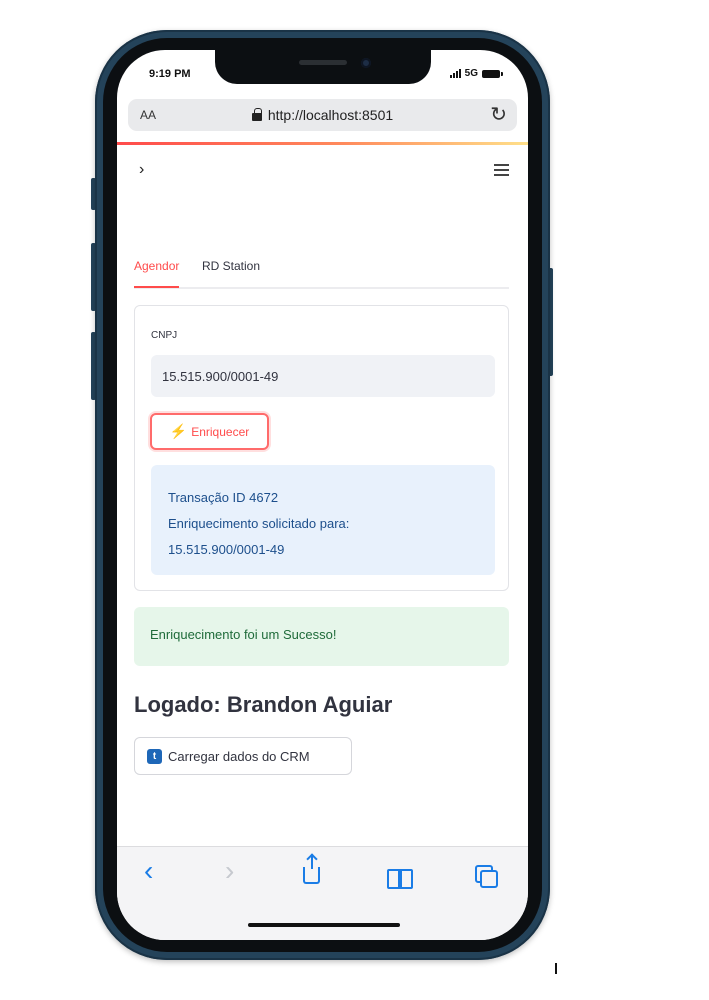 The height and width of the screenshot is (1000, 709). What do you see at coordinates (231, 273) in the screenshot?
I see `tab-rd-station: RD Station` at bounding box center [231, 273].